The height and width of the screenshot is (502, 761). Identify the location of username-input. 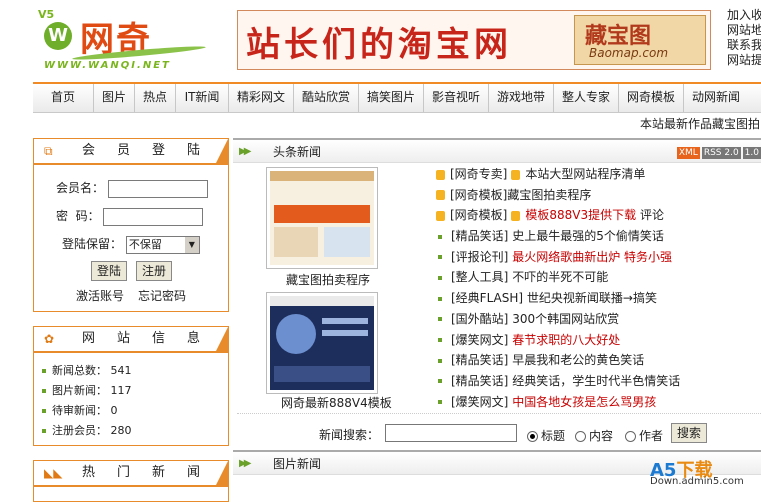
(157, 189).